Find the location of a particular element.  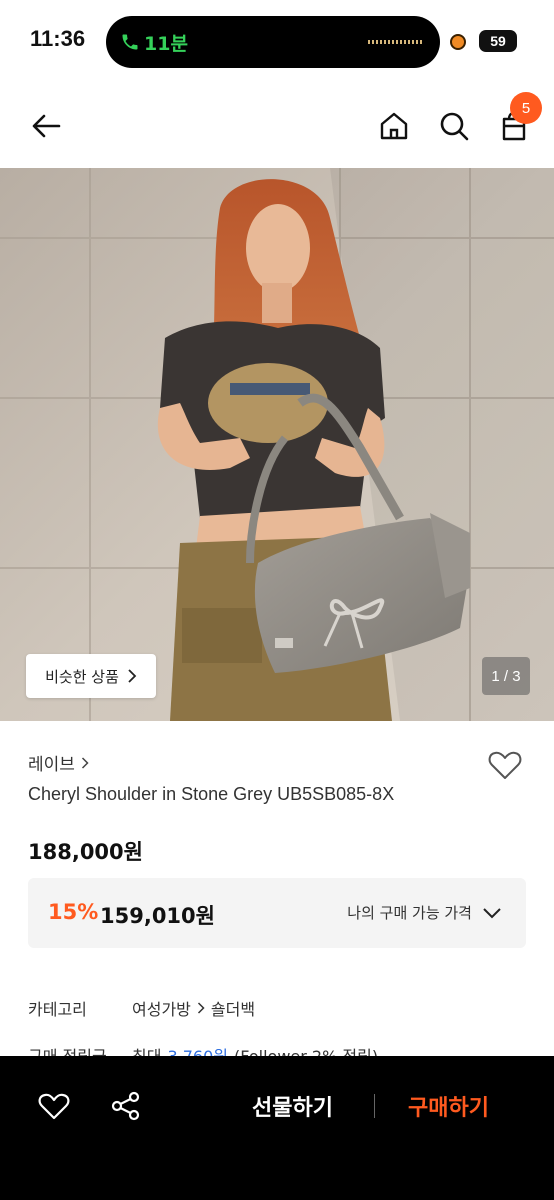

divider is located at coordinates (374, 1106).